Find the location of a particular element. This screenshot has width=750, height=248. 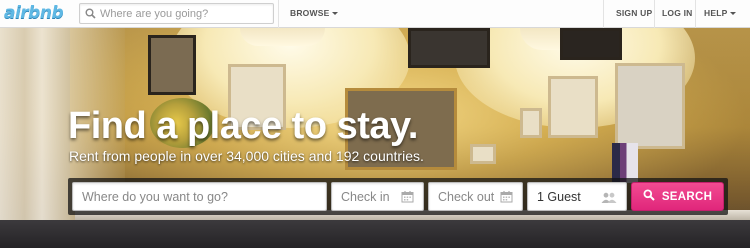

users-icon is located at coordinates (609, 200).